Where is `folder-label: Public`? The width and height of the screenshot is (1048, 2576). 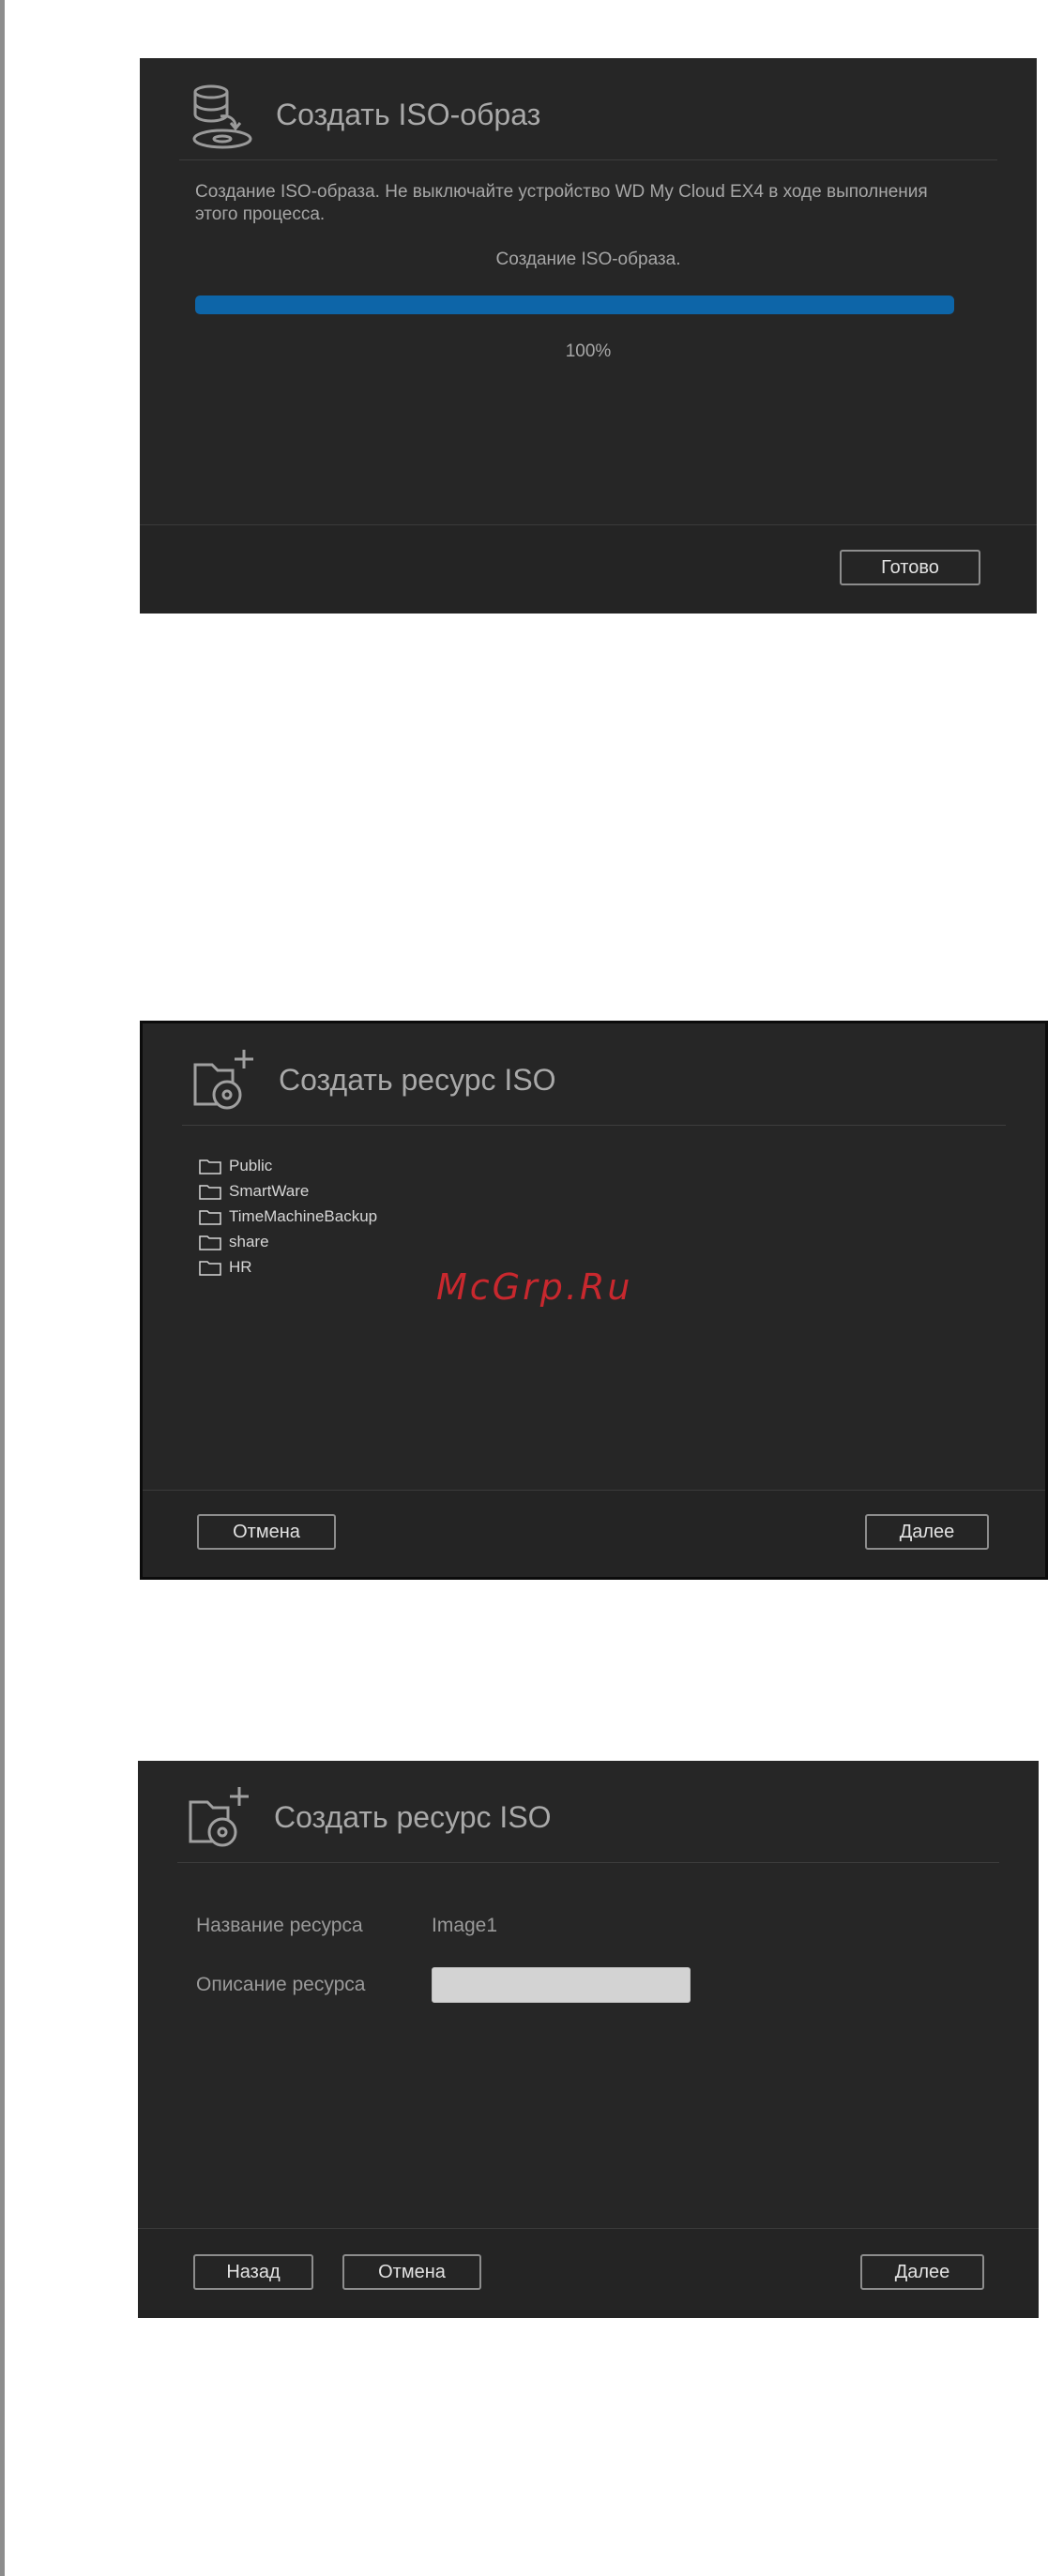
folder-label: Public is located at coordinates (251, 1165).